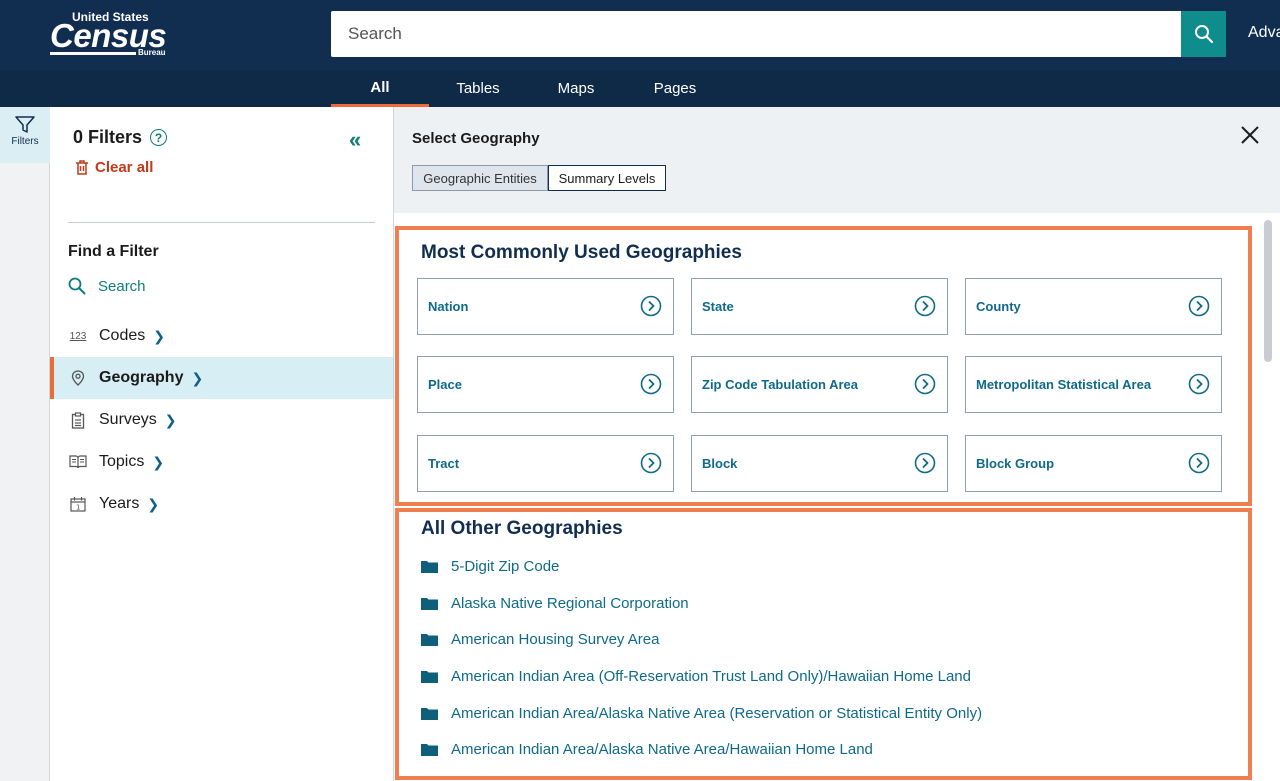 Image resolution: width=1280 pixels, height=781 pixels. What do you see at coordinates (93, 53) in the screenshot?
I see `logo-underline` at bounding box center [93, 53].